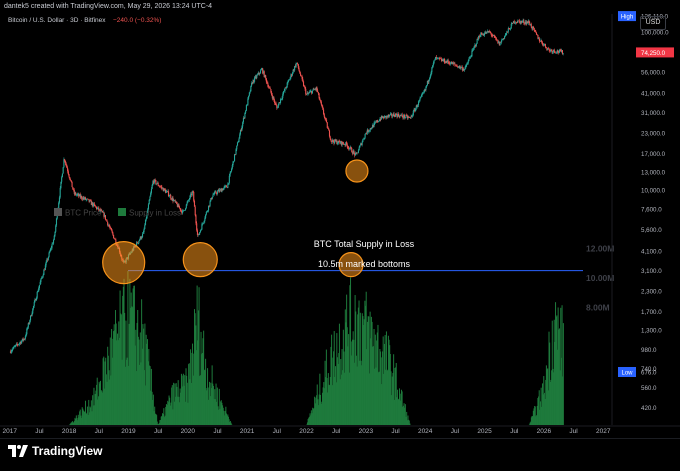 The width and height of the screenshot is (680, 471). What do you see at coordinates (55, 451) in the screenshot?
I see `tradingview-logo: TradingView` at bounding box center [55, 451].